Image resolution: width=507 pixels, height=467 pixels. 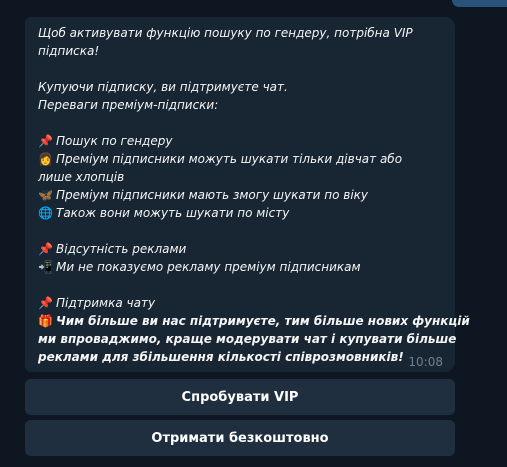 I want to click on try-vip-button: Спробувати VIP, so click(x=240, y=397).